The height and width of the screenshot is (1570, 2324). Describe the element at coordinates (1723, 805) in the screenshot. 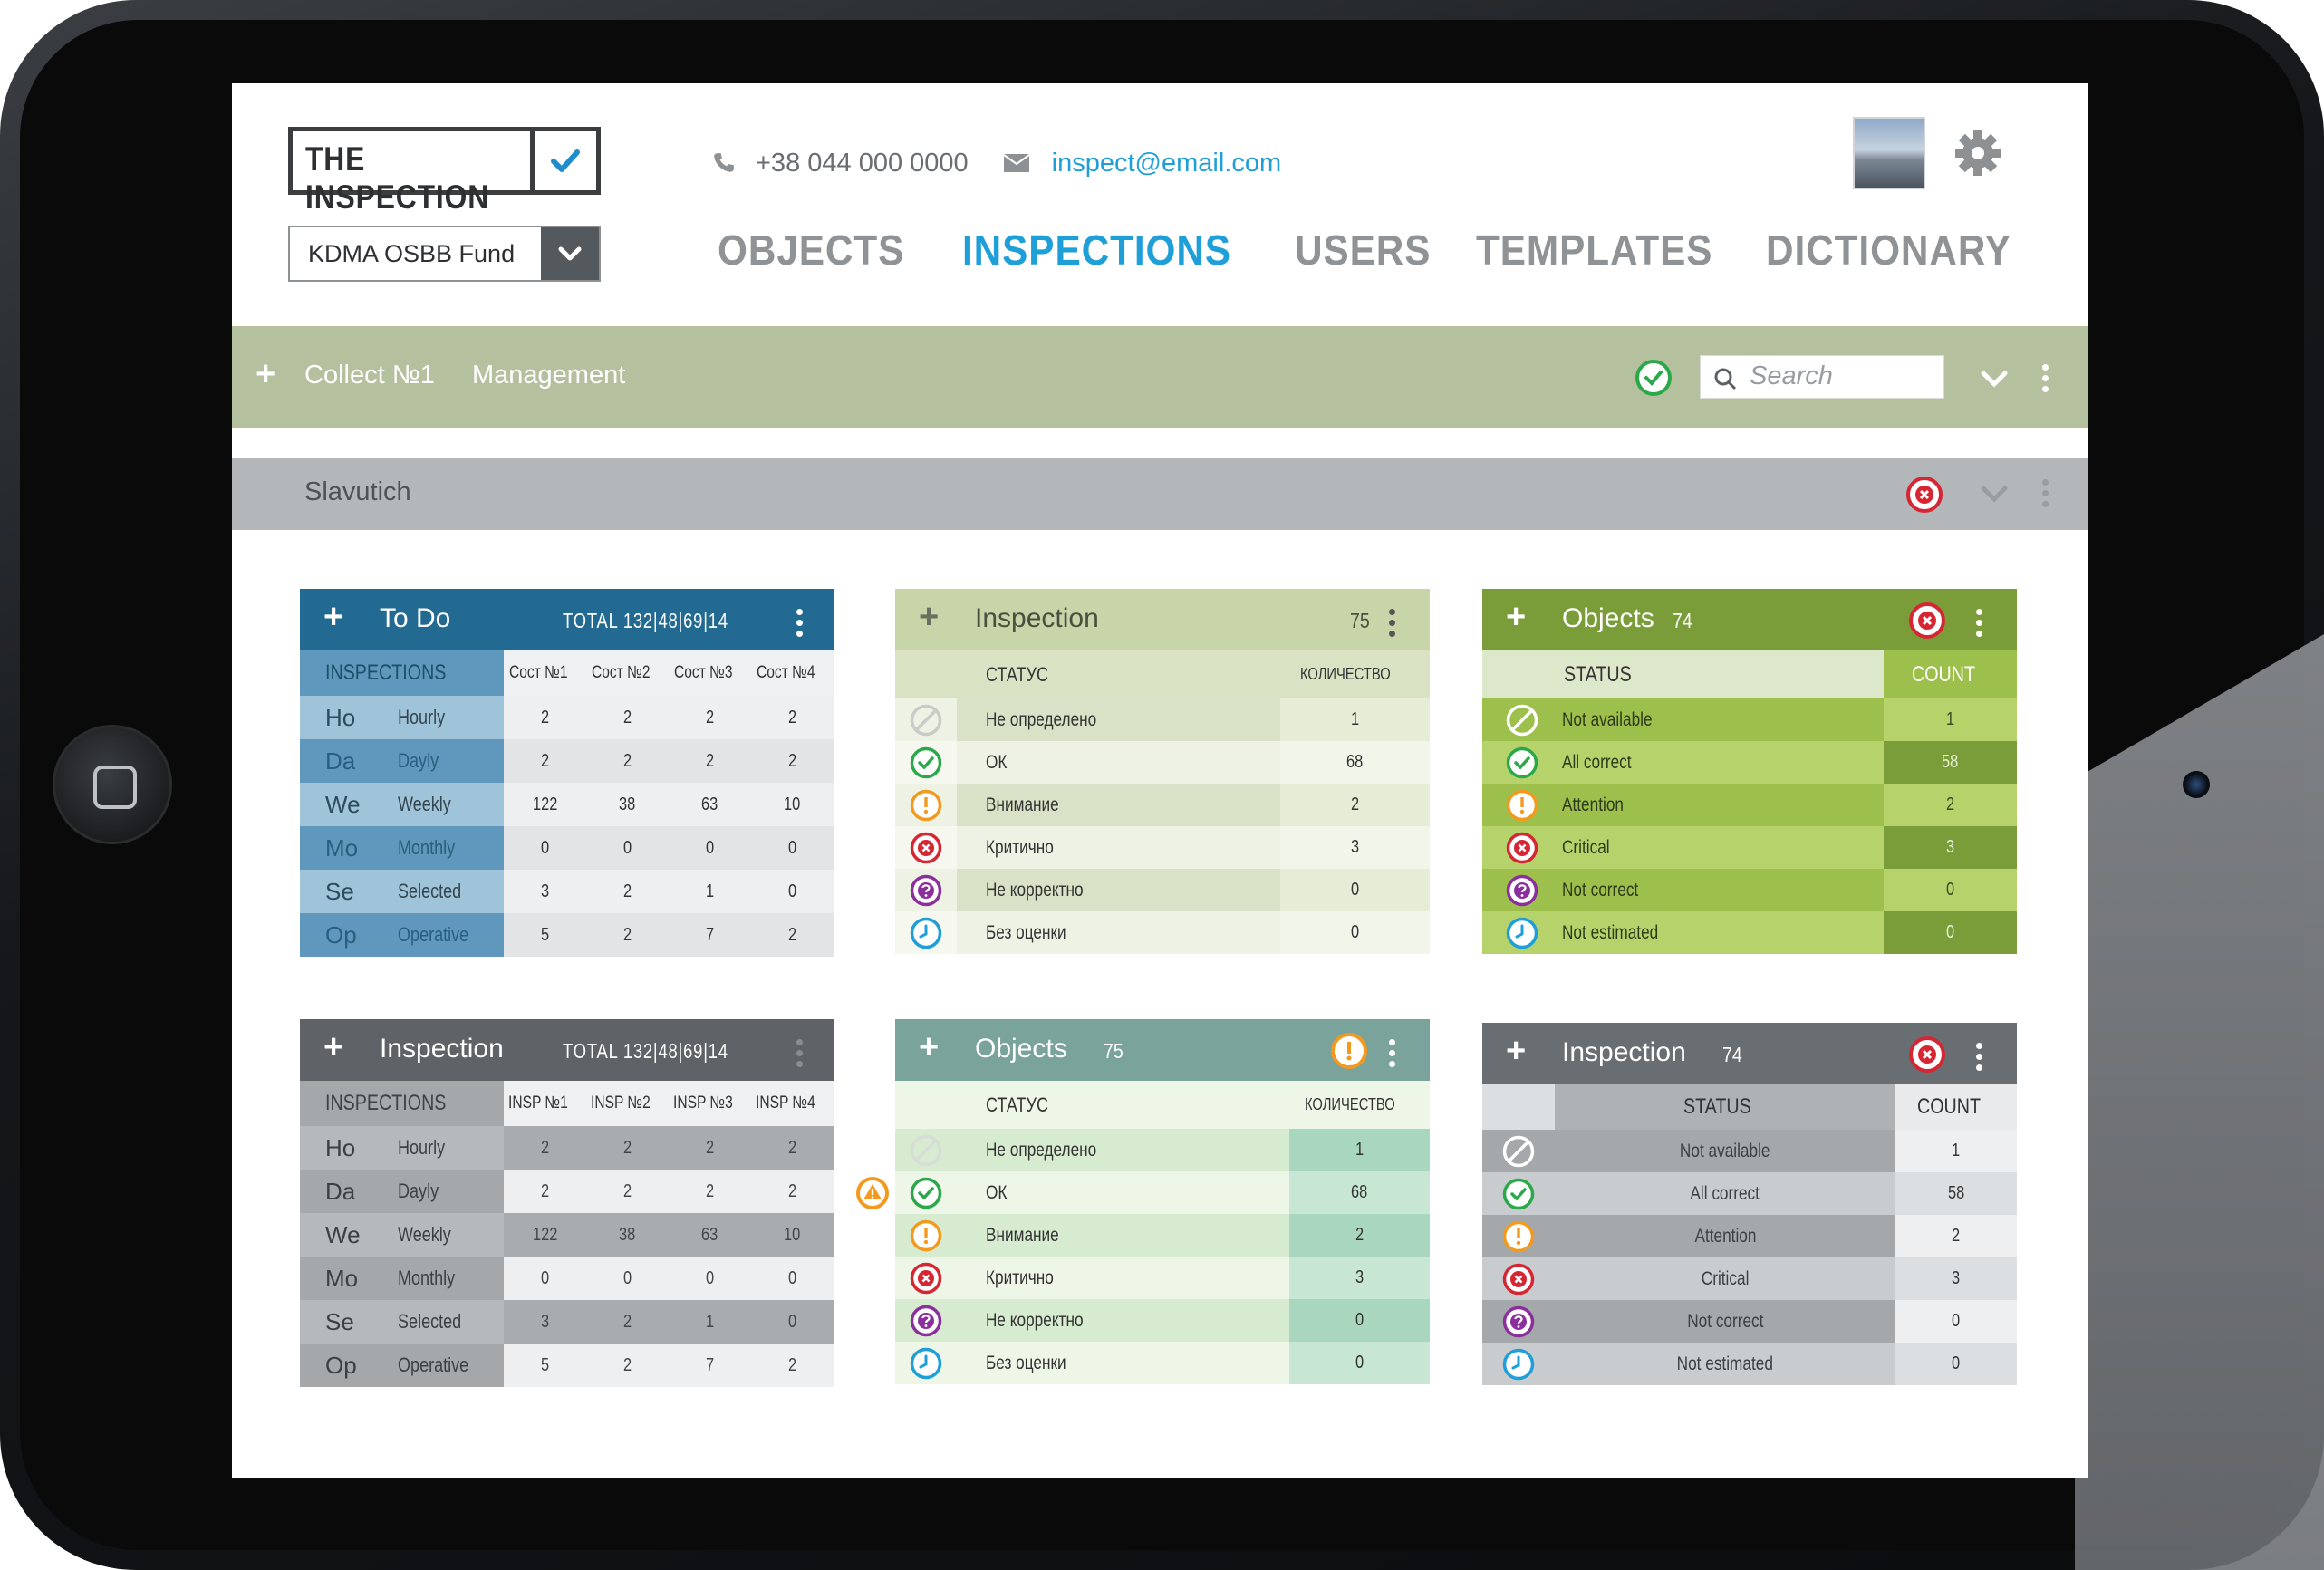

I see `status-label: Attention` at that location.